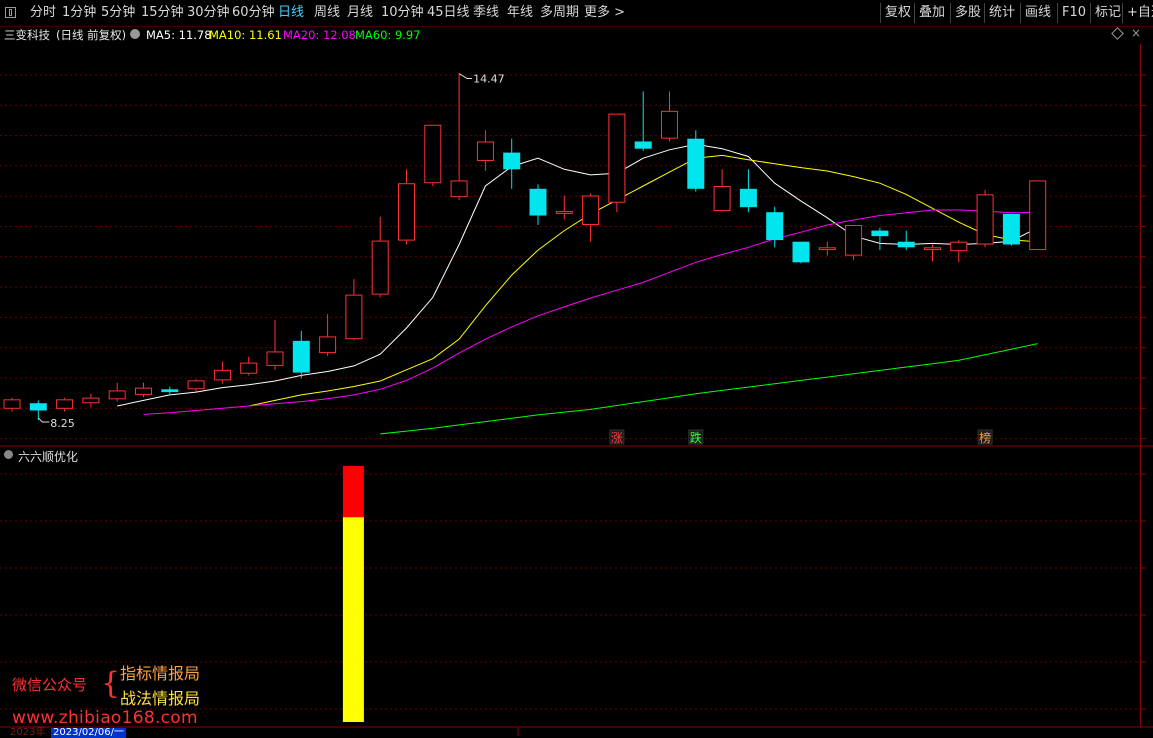 Image resolution: width=1153 pixels, height=738 pixels. Describe the element at coordinates (208, 13) in the screenshot. I see `period-tab-4: 30分钟` at that location.